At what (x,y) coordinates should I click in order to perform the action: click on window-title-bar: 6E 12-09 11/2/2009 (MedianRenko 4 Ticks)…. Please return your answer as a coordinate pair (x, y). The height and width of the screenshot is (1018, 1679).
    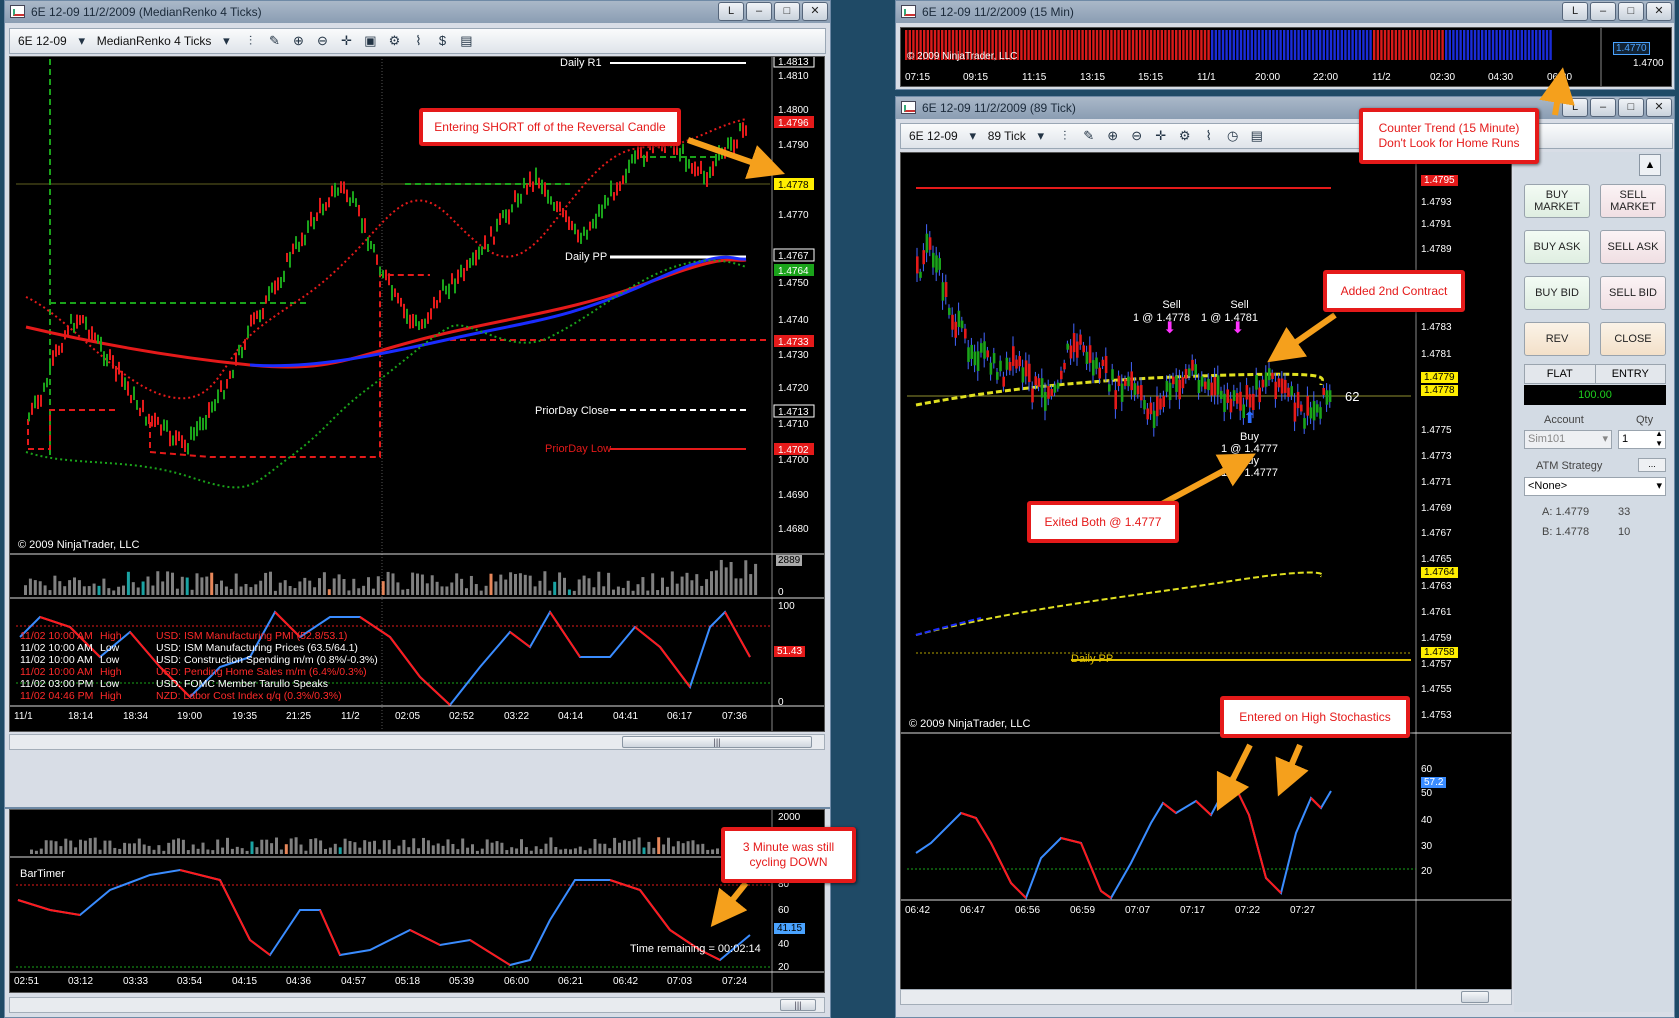
    Looking at the image, I should click on (417, 12).